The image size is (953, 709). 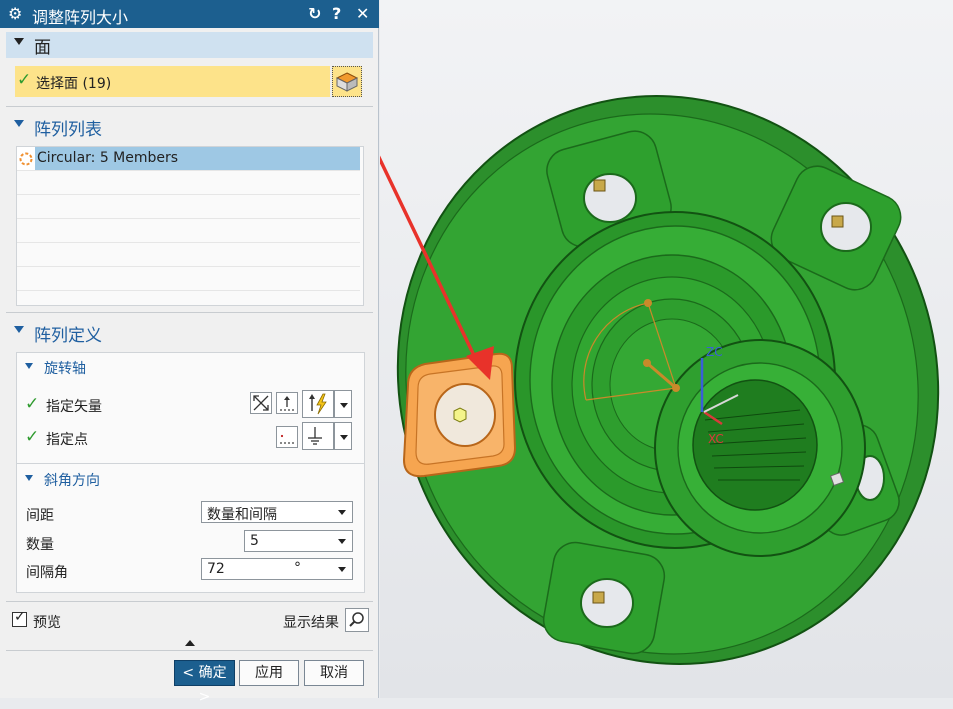 What do you see at coordinates (362, 13) in the screenshot?
I see `close-icon: ✕` at bounding box center [362, 13].